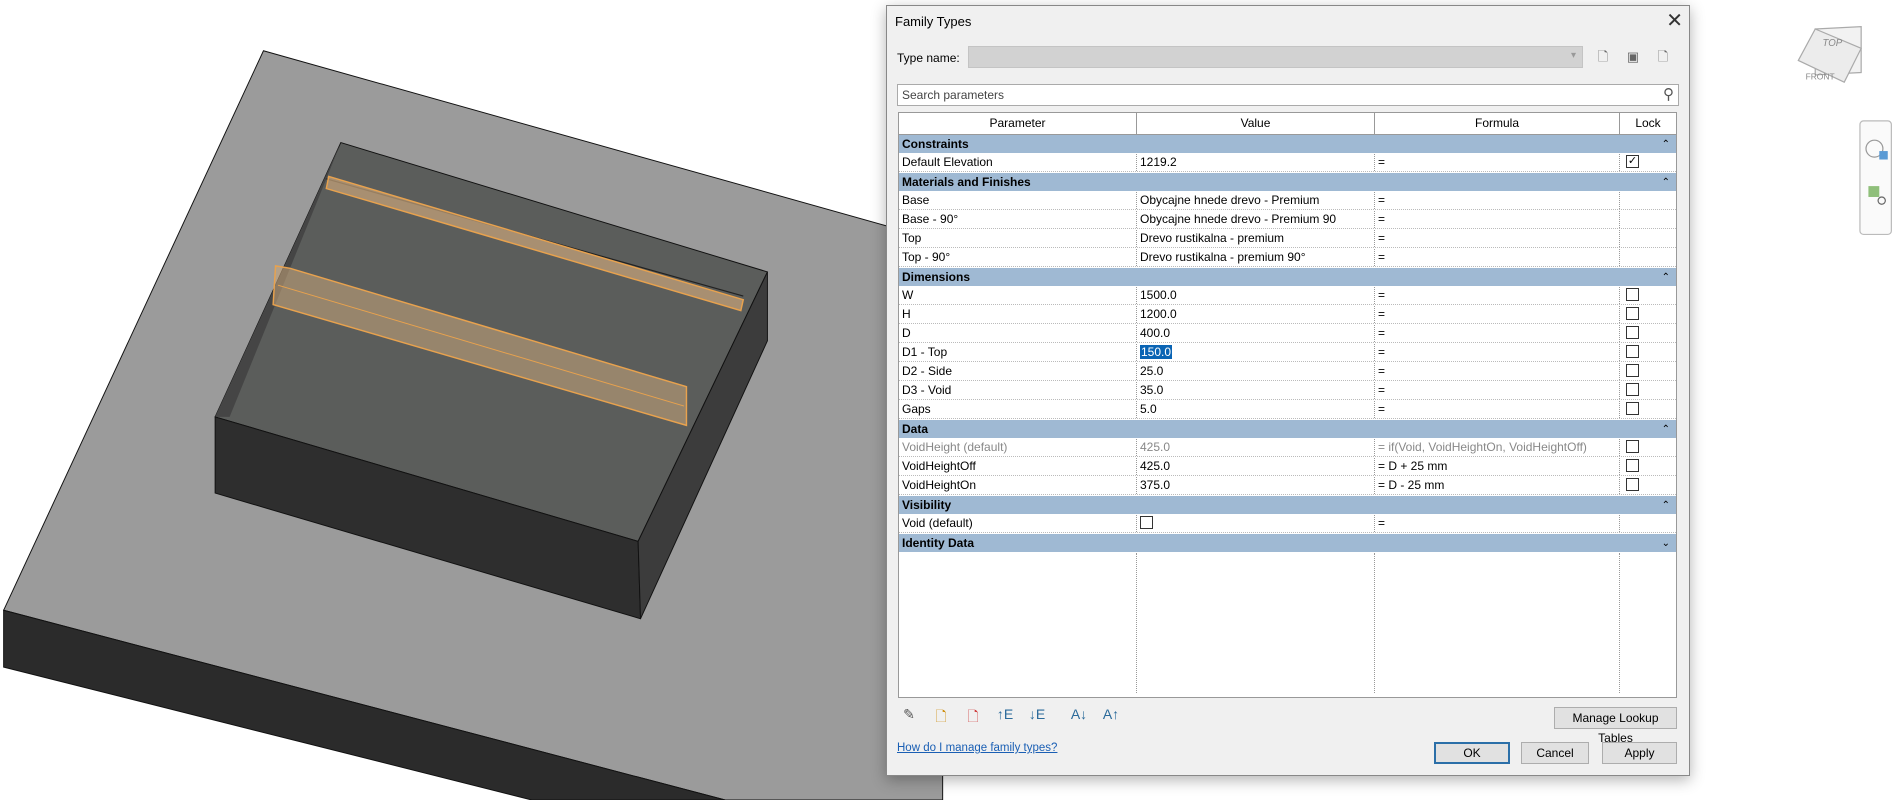 The image size is (1895, 800). I want to click on move-down-icon: ↓E, so click(1037, 718).